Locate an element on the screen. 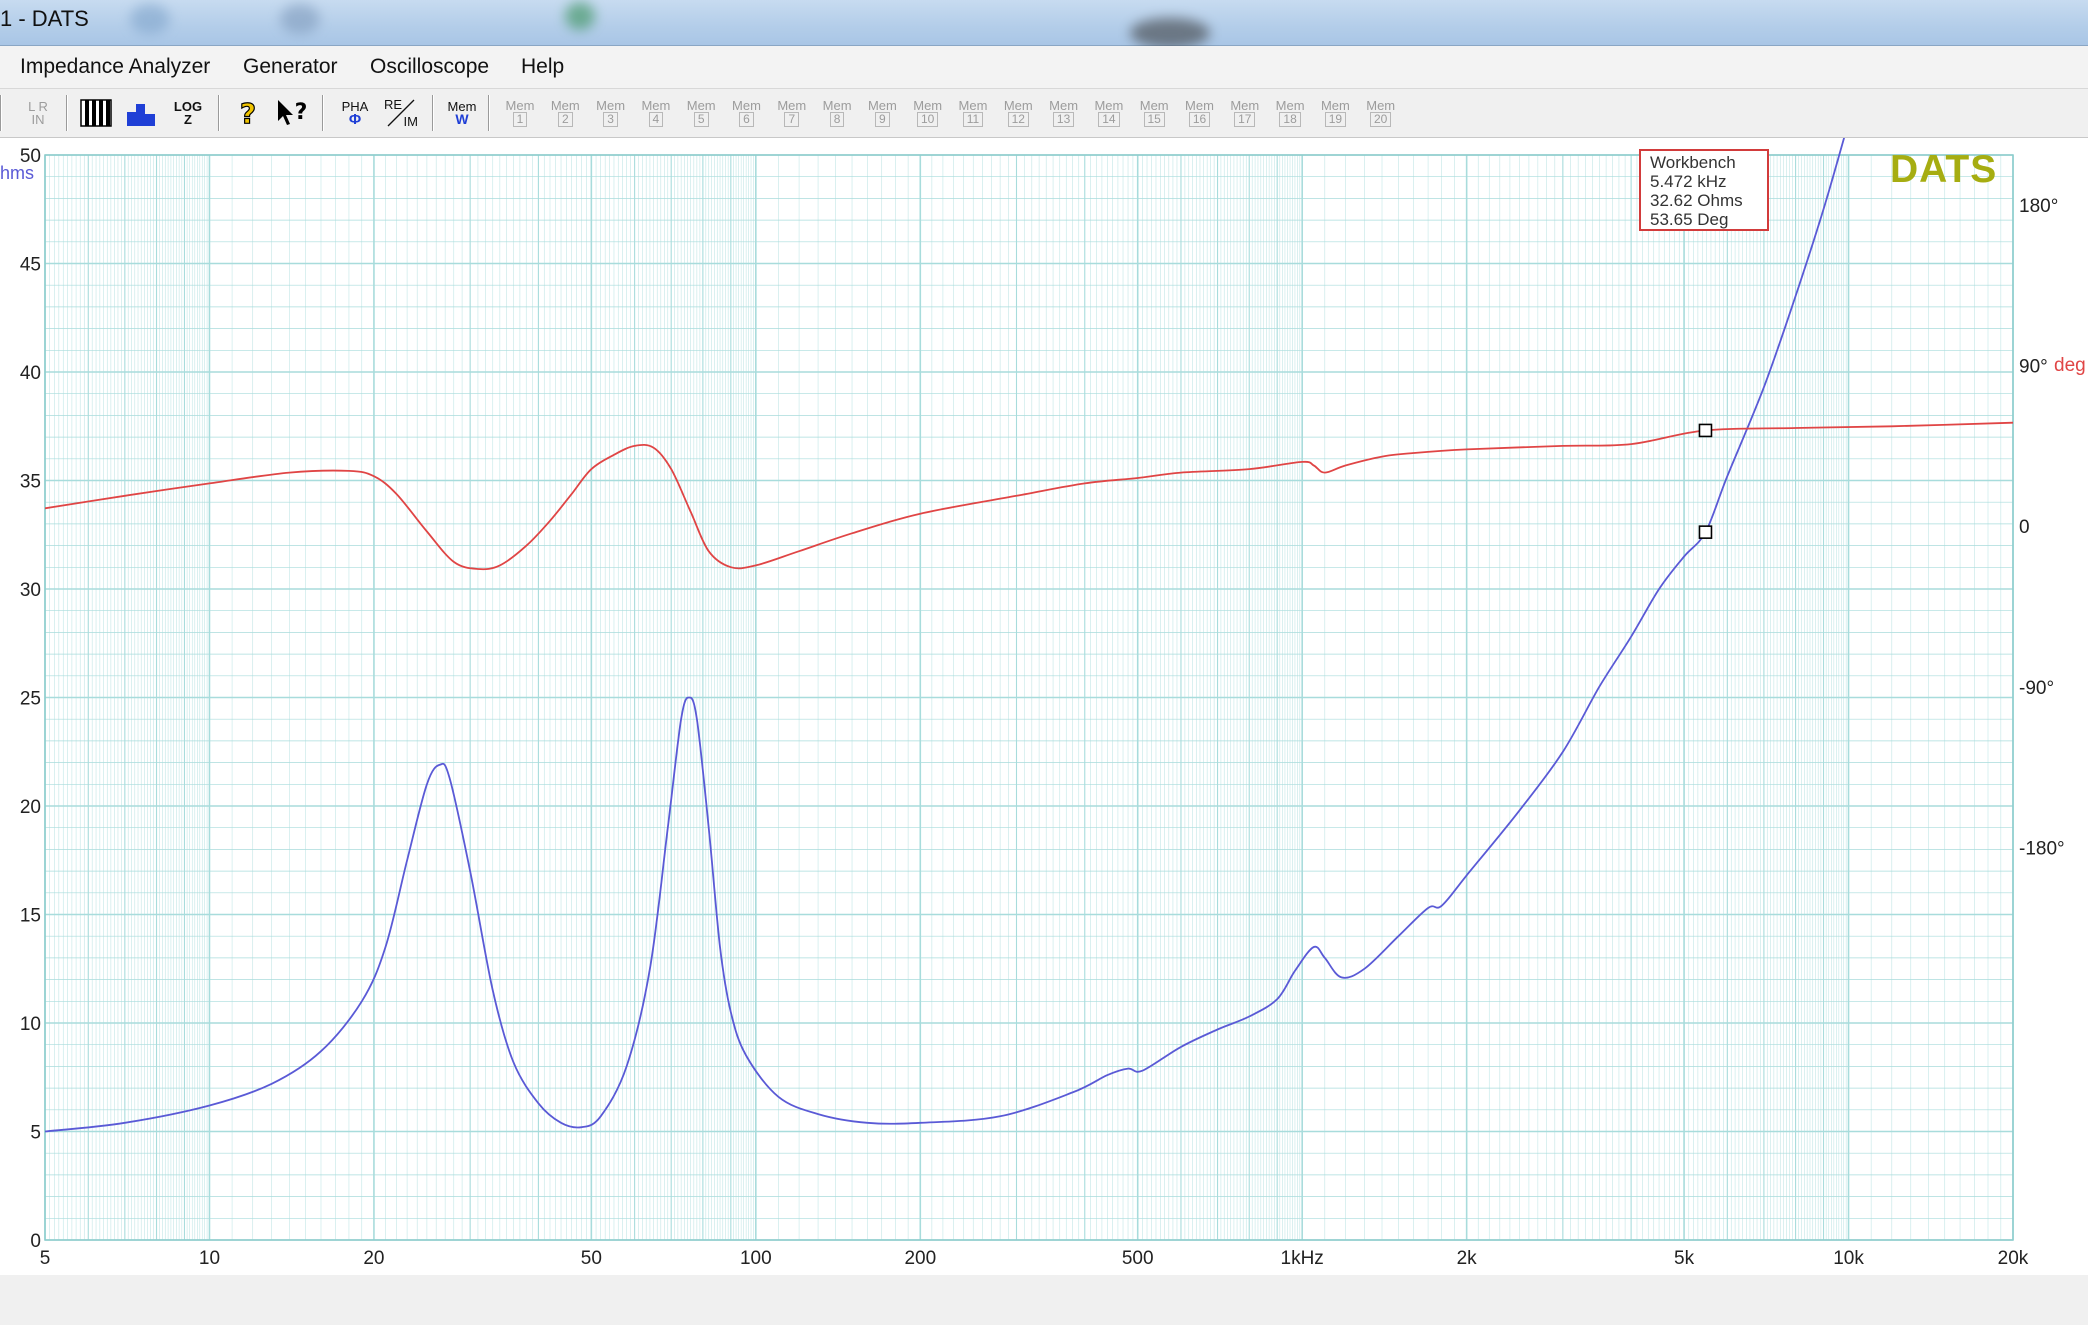 The width and height of the screenshot is (2088, 1325). phase-button: PHA Φ is located at coordinates (355, 113).